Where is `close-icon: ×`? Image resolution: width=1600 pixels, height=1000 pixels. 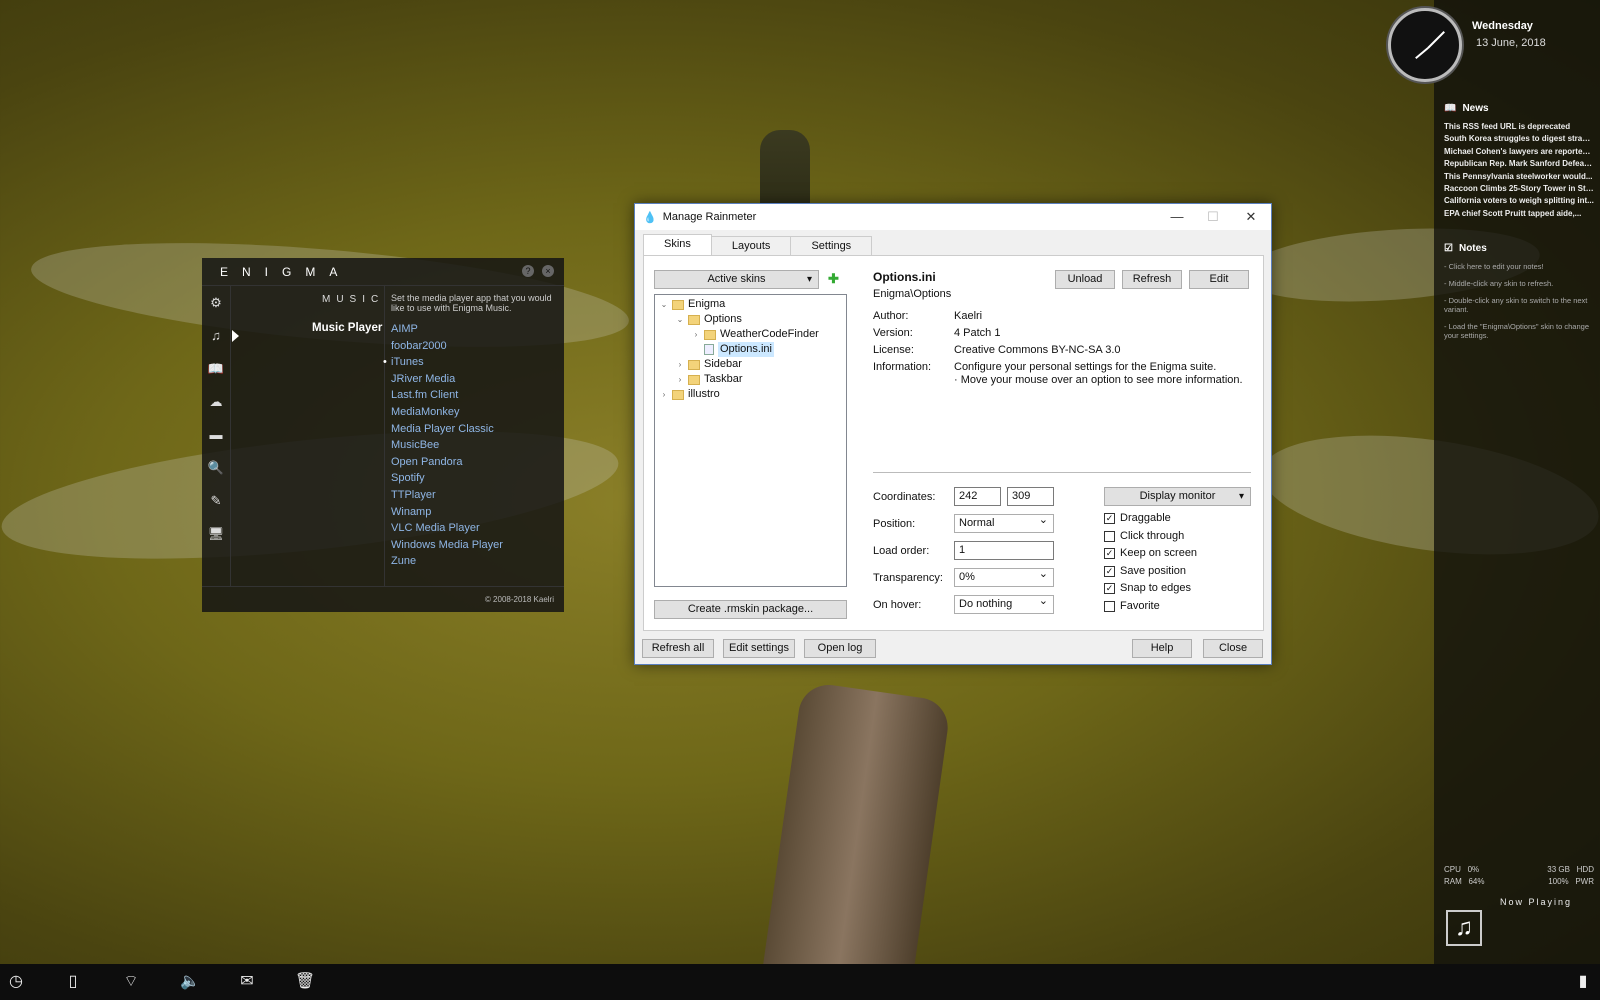 close-icon: × is located at coordinates (548, 271).